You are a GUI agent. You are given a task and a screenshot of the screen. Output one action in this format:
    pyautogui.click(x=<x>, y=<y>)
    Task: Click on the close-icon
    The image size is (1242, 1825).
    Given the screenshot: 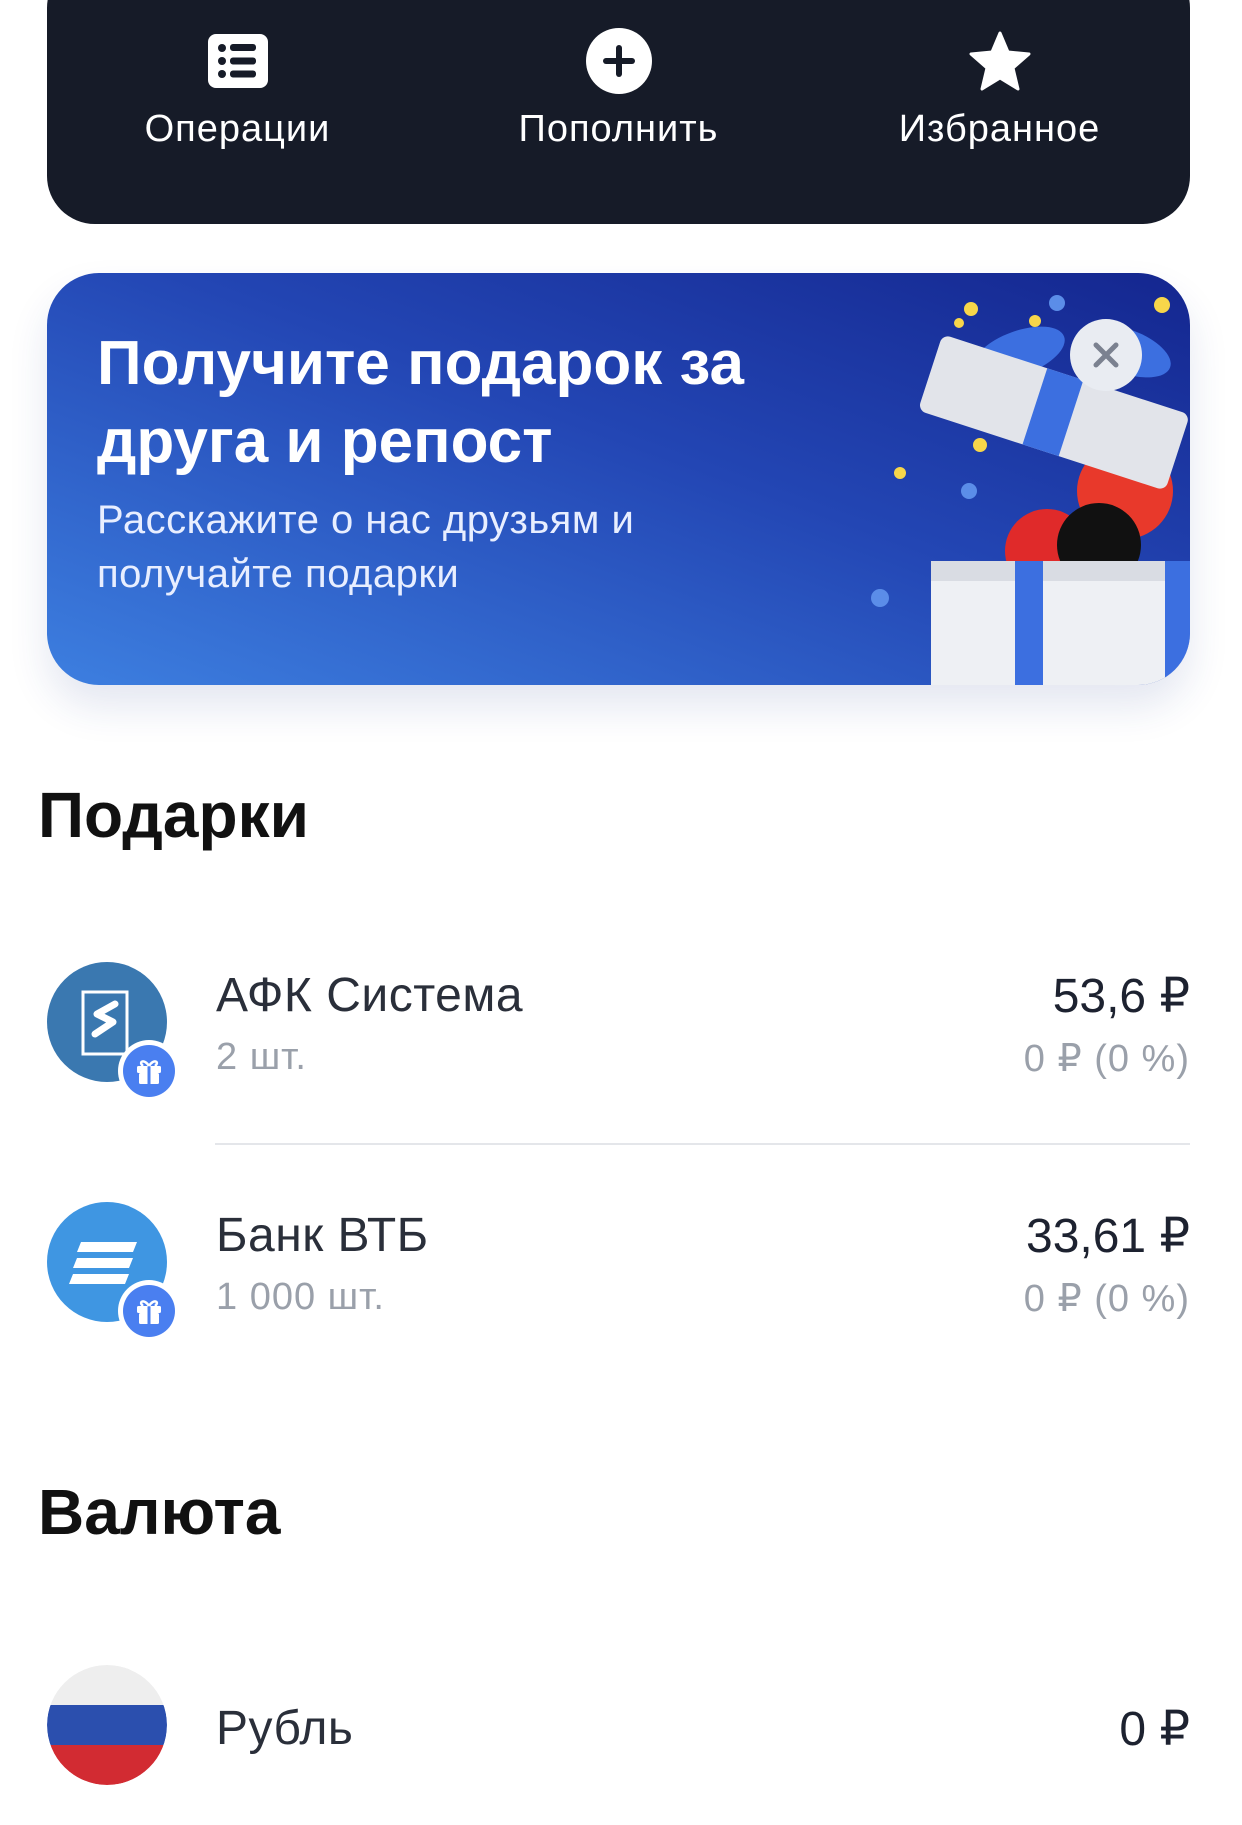 What is the action you would take?
    pyautogui.click(x=1106, y=355)
    